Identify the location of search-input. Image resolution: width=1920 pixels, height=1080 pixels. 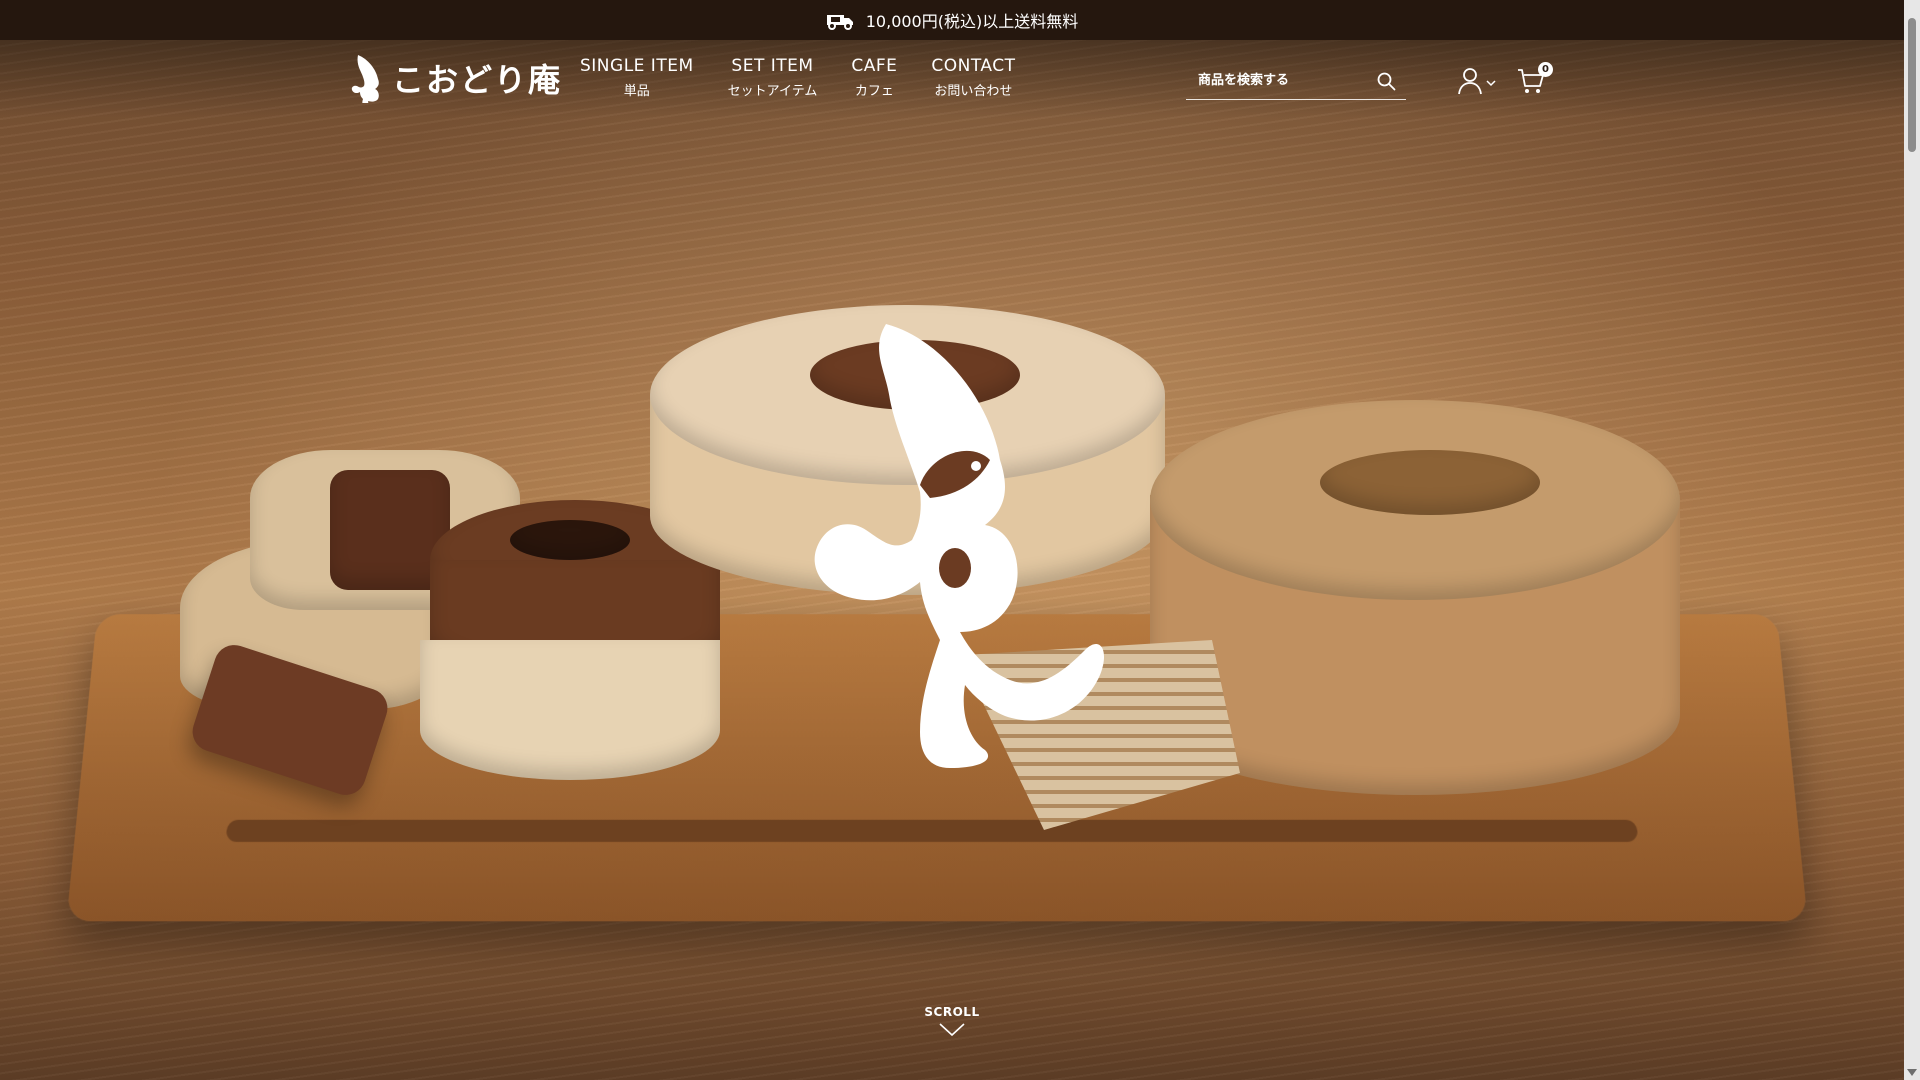
(1281, 80).